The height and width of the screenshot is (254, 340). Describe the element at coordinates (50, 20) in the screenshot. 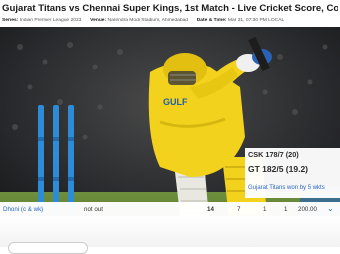

I see `series-value: Indian Premier League 2023` at that location.